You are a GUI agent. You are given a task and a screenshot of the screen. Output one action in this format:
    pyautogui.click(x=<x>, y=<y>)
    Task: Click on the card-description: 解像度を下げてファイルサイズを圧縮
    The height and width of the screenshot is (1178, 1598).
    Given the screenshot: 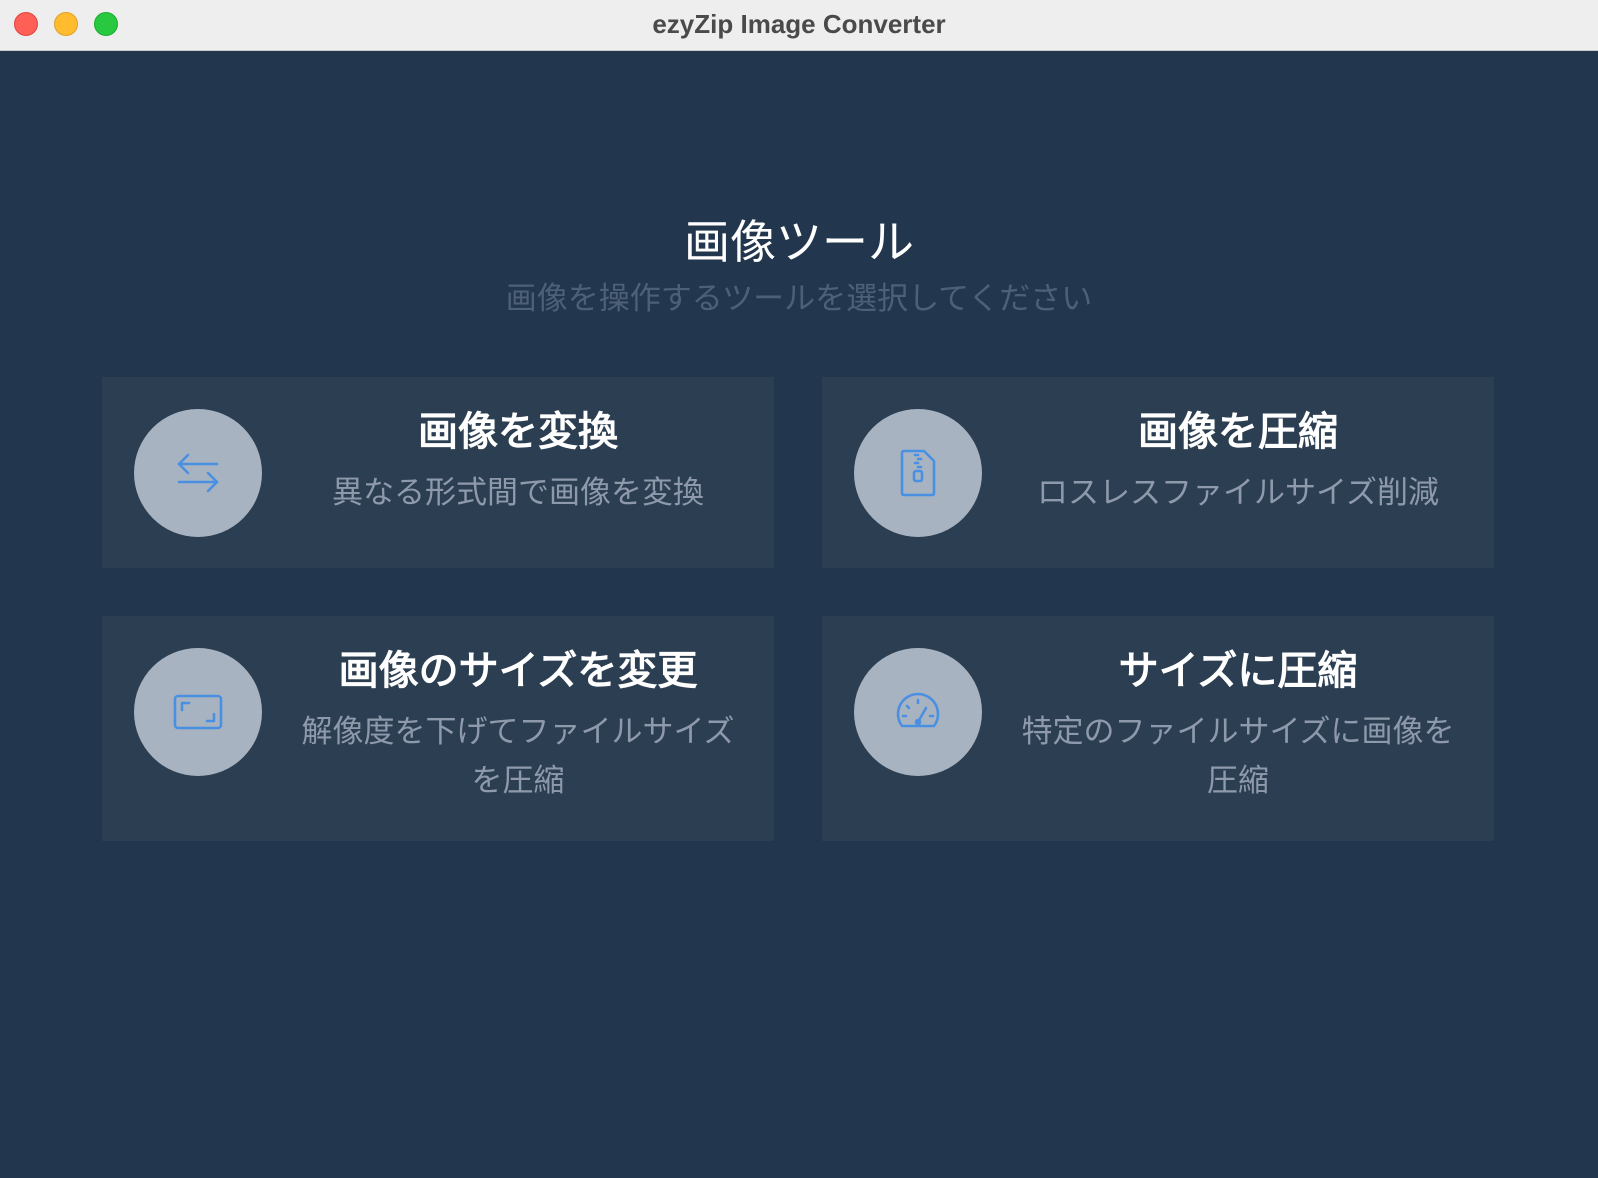 What is the action you would take?
    pyautogui.click(x=518, y=756)
    